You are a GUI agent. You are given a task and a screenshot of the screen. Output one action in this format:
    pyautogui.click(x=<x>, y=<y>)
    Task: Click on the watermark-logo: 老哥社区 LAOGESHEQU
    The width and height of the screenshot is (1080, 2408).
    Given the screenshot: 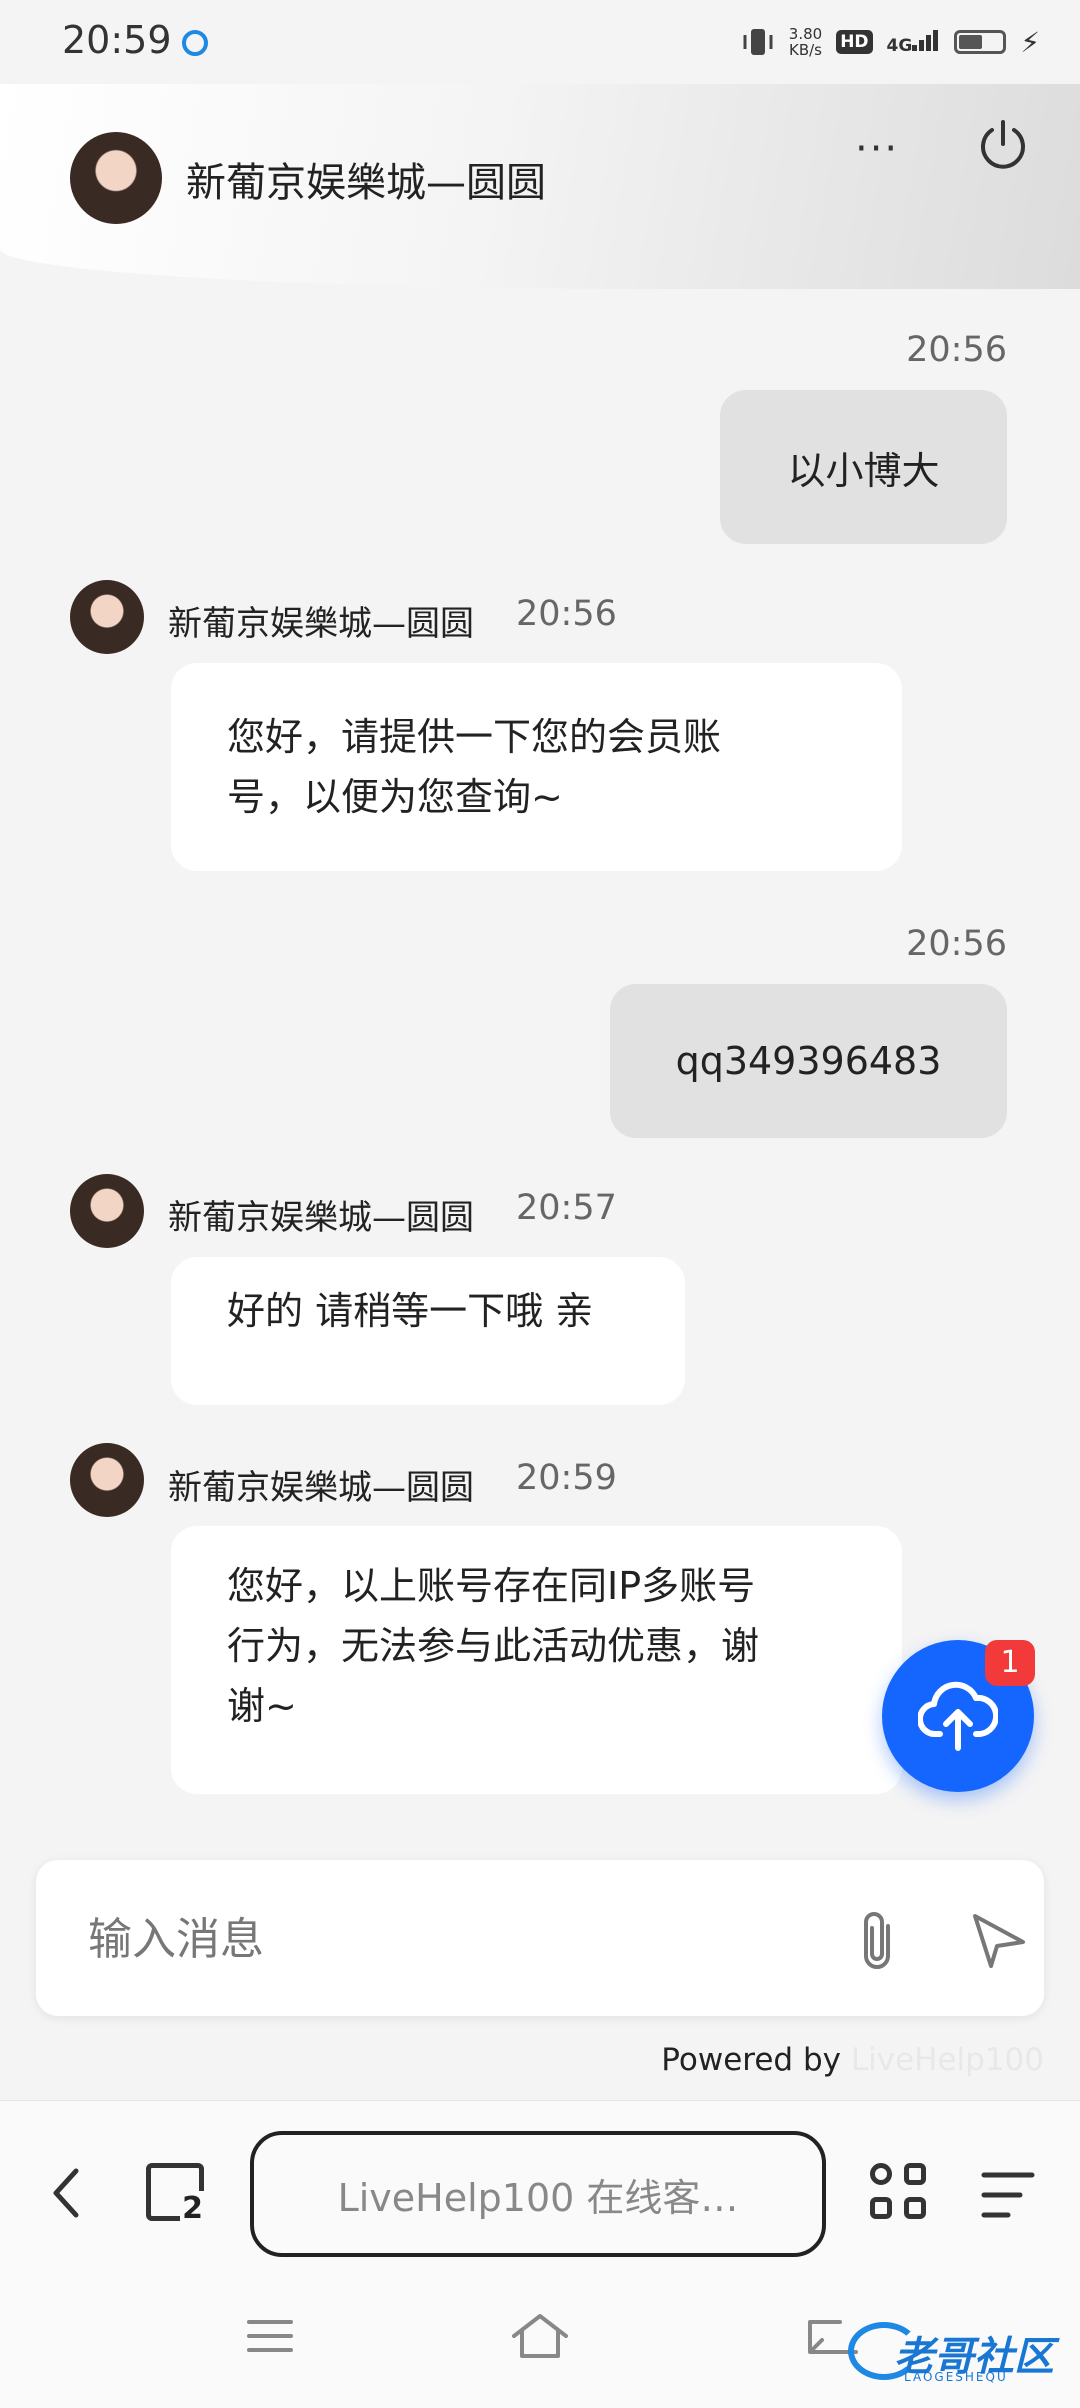 What is the action you would take?
    pyautogui.click(x=953, y=2350)
    